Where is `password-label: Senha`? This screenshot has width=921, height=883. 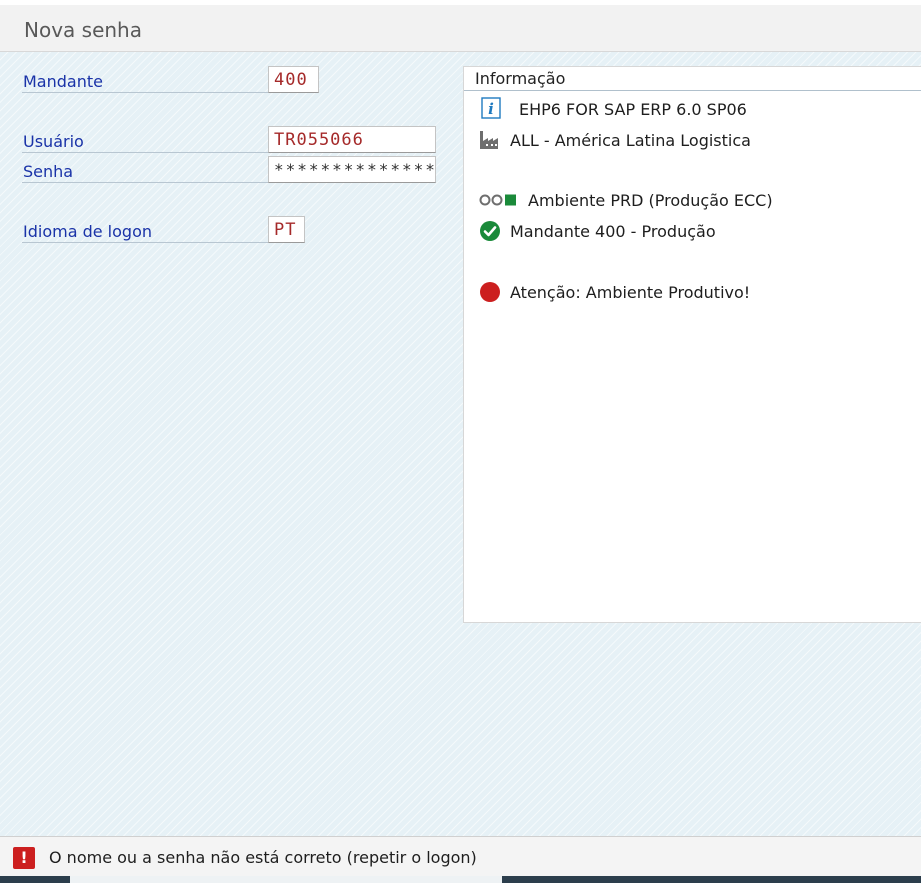 password-label: Senha is located at coordinates (145, 169).